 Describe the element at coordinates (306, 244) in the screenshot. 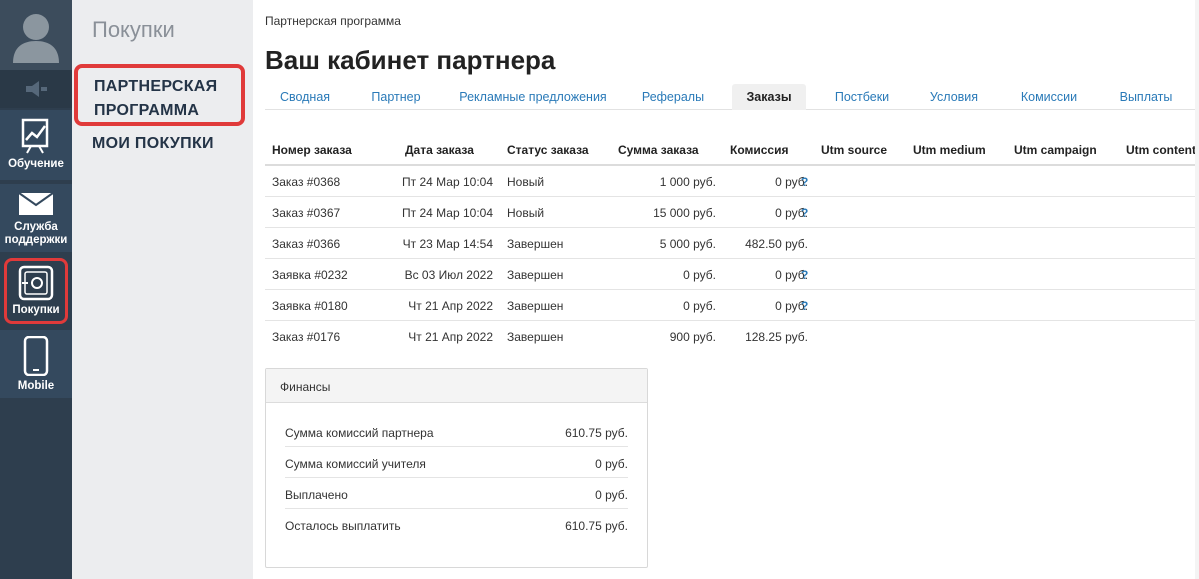

I see `order-number: Заказ #0366` at that location.